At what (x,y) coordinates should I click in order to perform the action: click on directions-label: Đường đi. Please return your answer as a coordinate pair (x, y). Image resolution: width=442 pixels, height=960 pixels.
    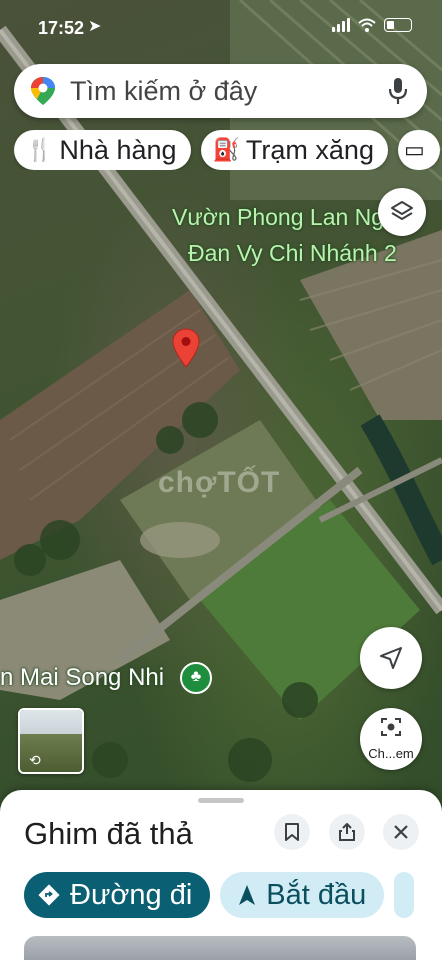
    Looking at the image, I should click on (131, 894).